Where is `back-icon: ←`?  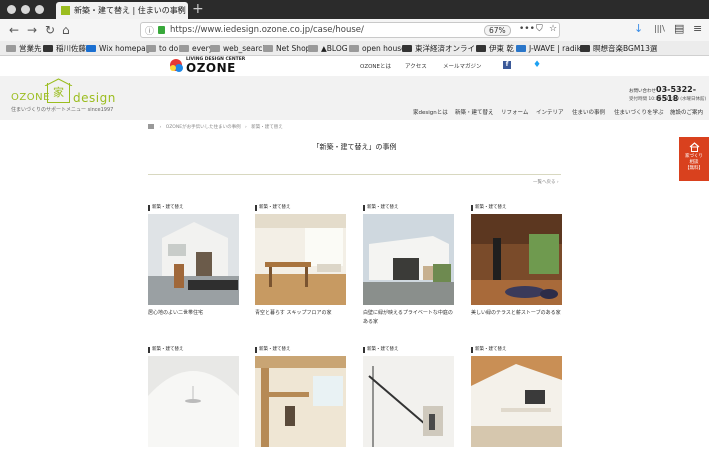 back-icon: ← is located at coordinates (14, 30).